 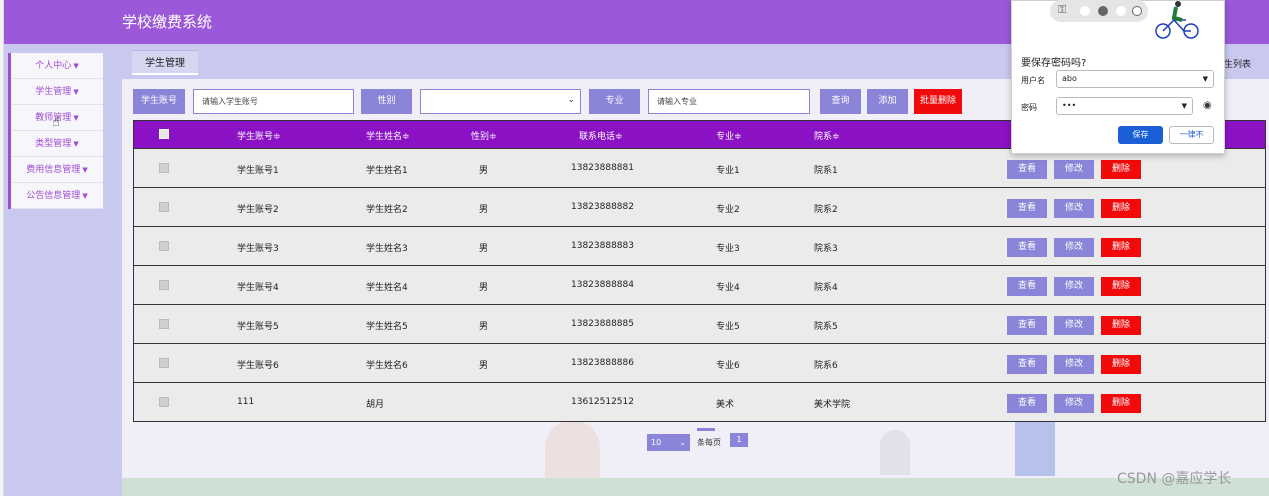 I want to click on column-header-phone: 联系电话≑, so click(x=601, y=135).